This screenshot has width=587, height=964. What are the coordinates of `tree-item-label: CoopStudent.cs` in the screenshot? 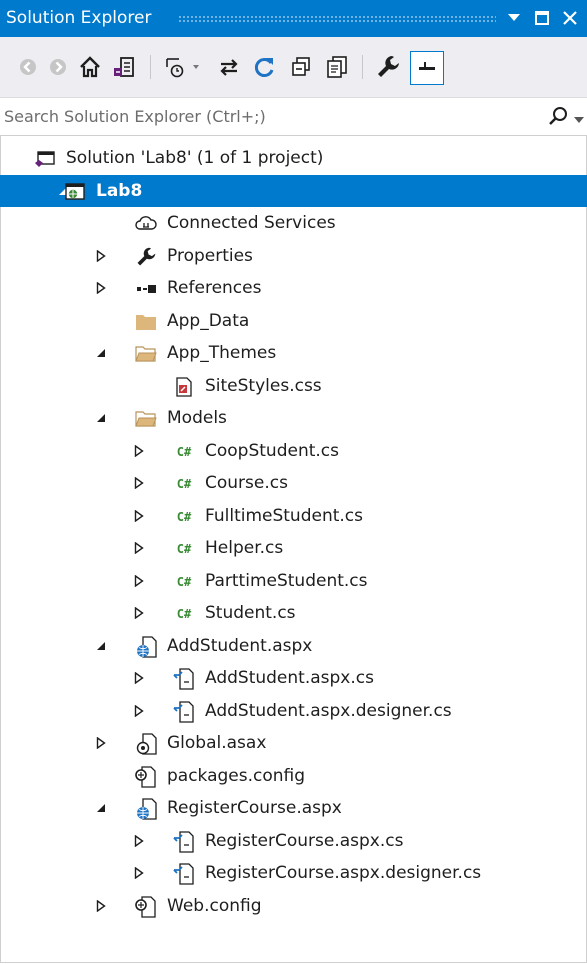 It's located at (272, 450).